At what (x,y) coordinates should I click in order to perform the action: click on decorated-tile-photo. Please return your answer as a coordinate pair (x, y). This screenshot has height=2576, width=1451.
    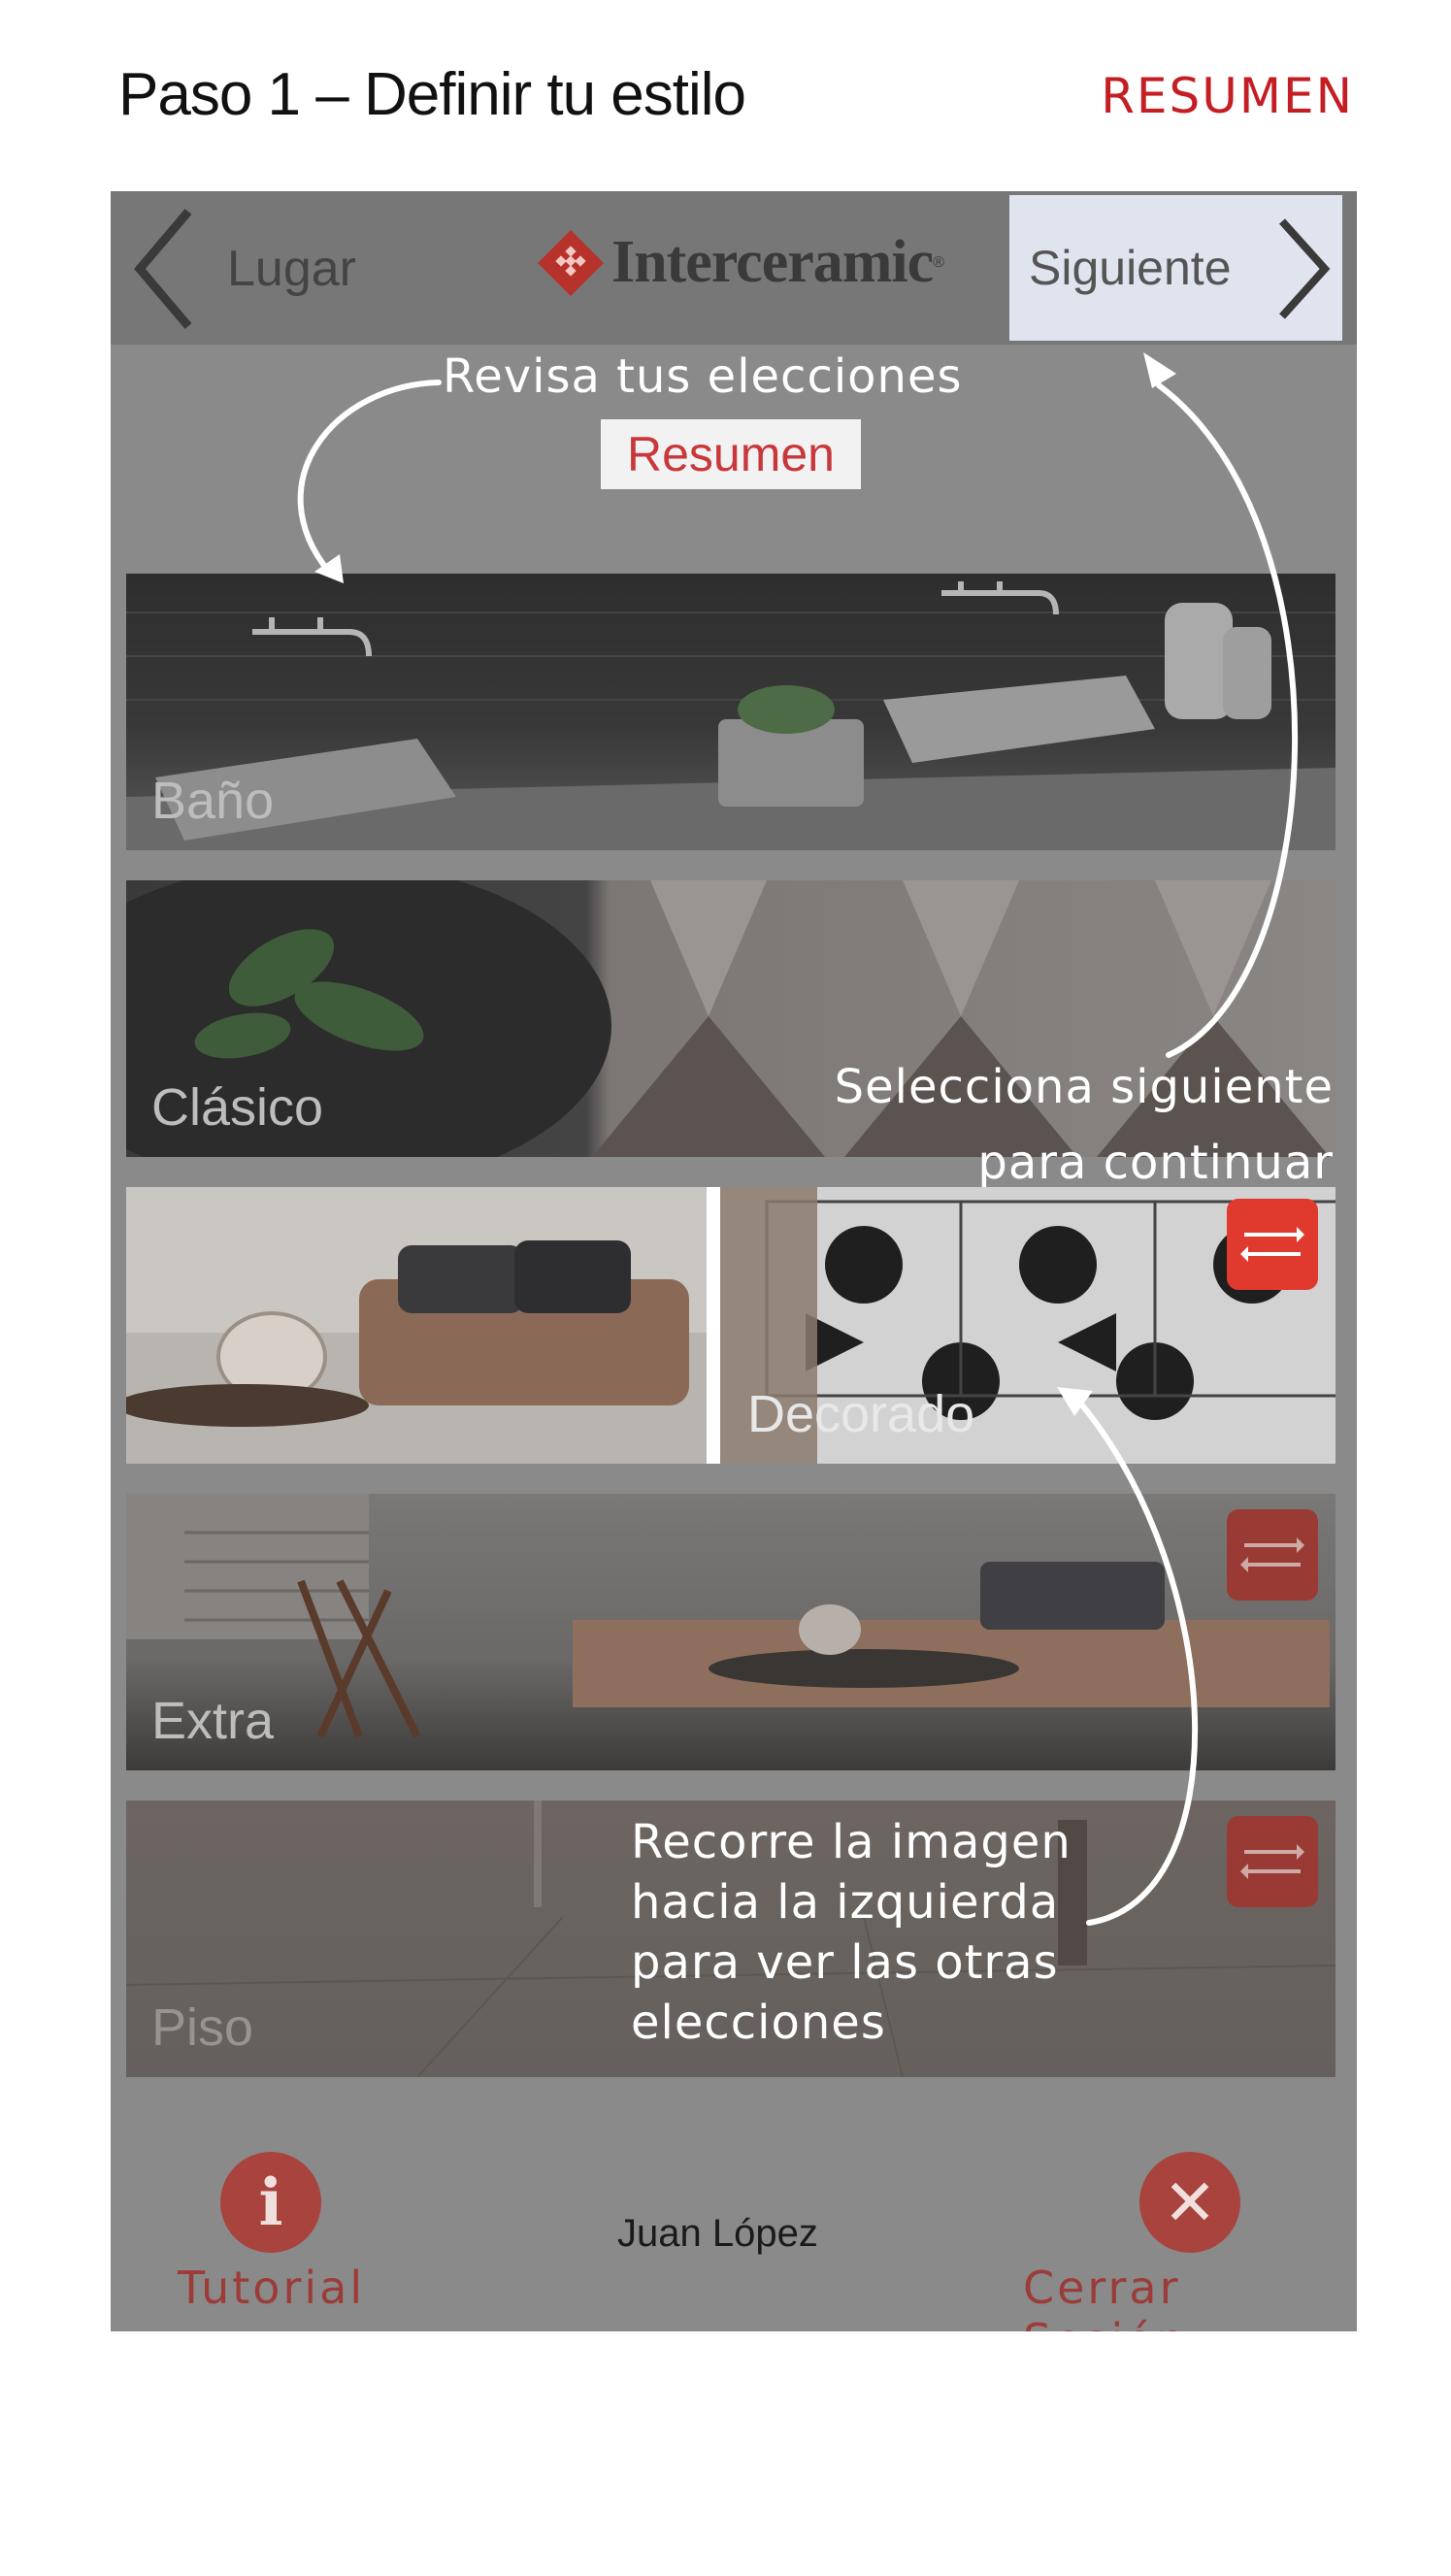
    Looking at the image, I should click on (731, 1325).